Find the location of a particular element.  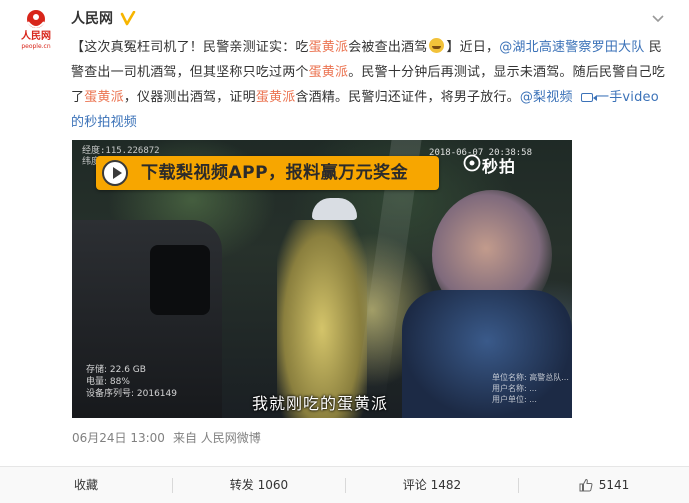

favorite-button: 收藏 is located at coordinates (86, 485).